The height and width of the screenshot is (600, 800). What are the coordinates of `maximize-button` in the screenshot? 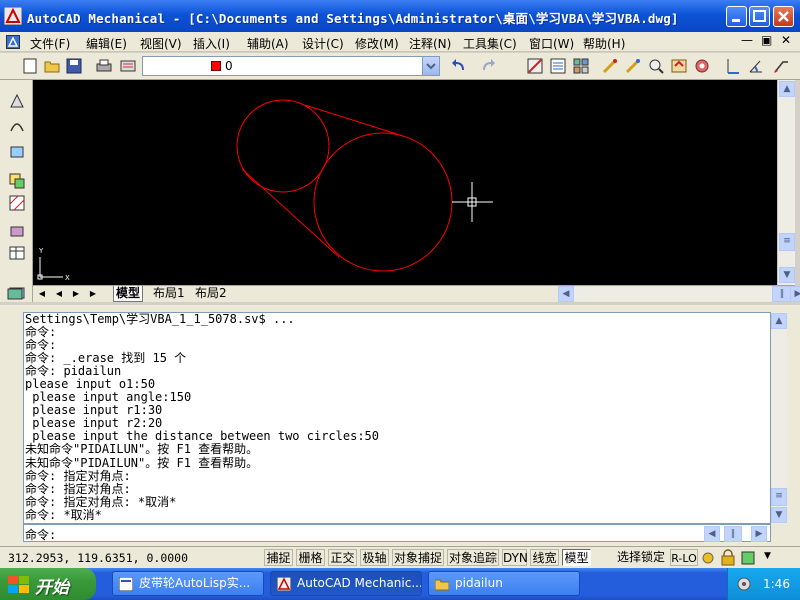 It's located at (759, 16).